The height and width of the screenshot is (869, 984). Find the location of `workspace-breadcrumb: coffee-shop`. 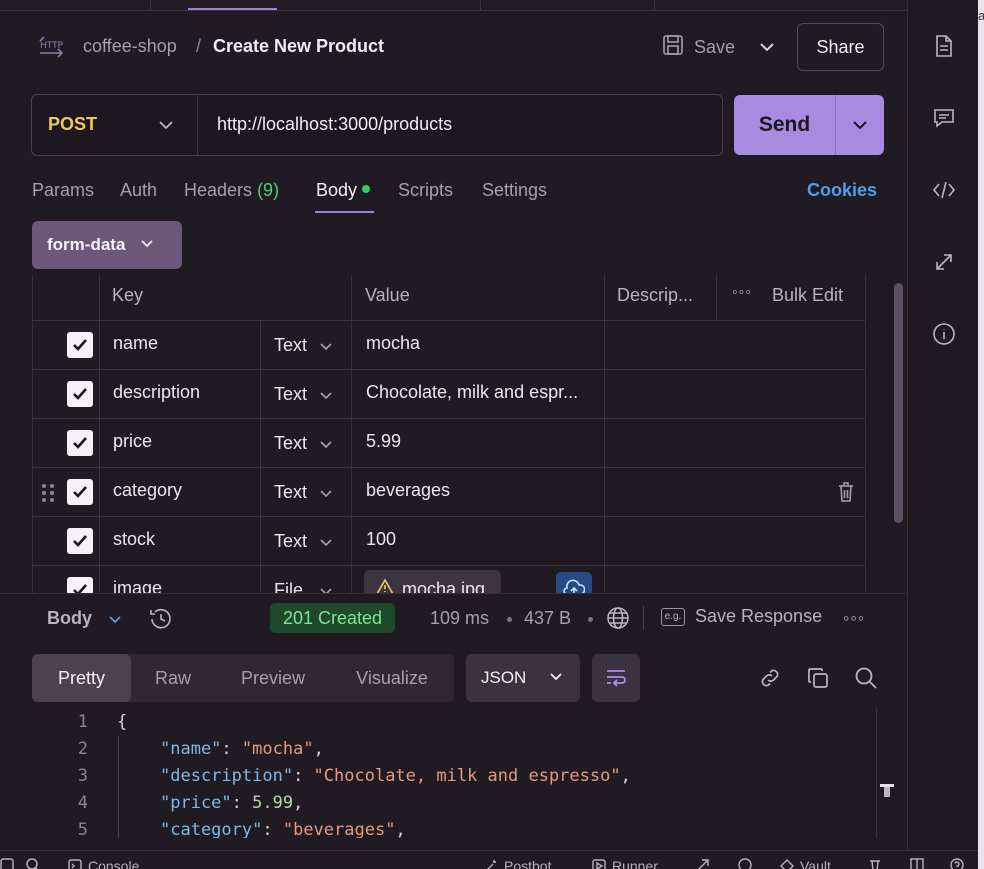

workspace-breadcrumb: coffee-shop is located at coordinates (130, 46).